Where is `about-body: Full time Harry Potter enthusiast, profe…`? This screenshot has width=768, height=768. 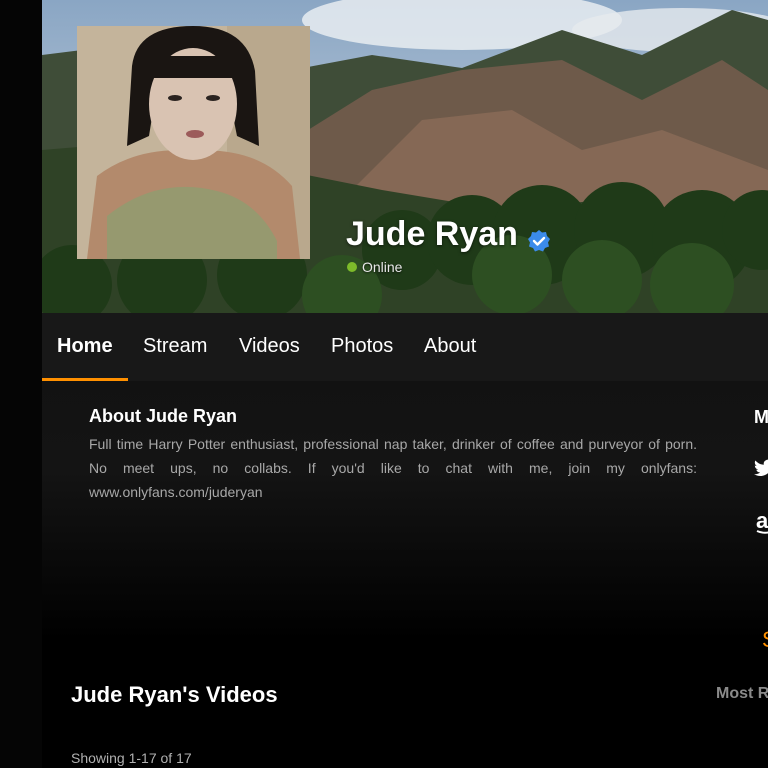 about-body: Full time Harry Potter enthusiast, profe… is located at coordinates (393, 468).